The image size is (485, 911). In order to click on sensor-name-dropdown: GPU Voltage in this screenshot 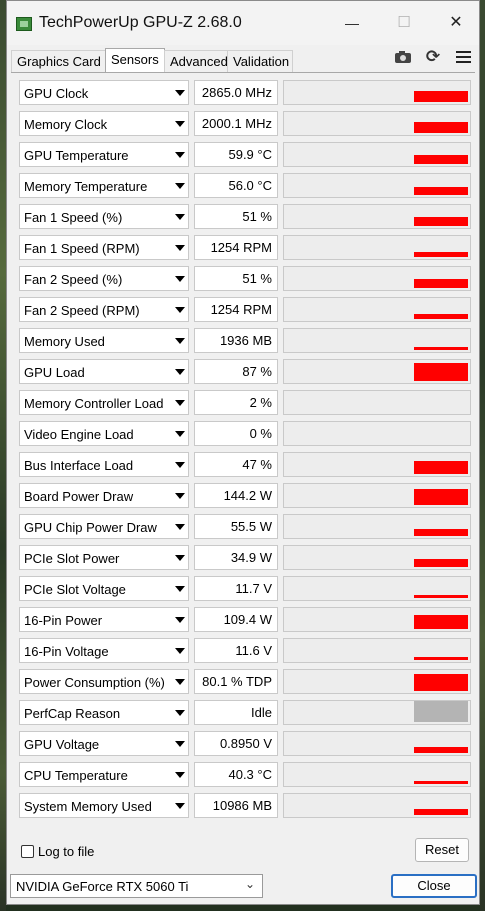, I will do `click(104, 743)`.